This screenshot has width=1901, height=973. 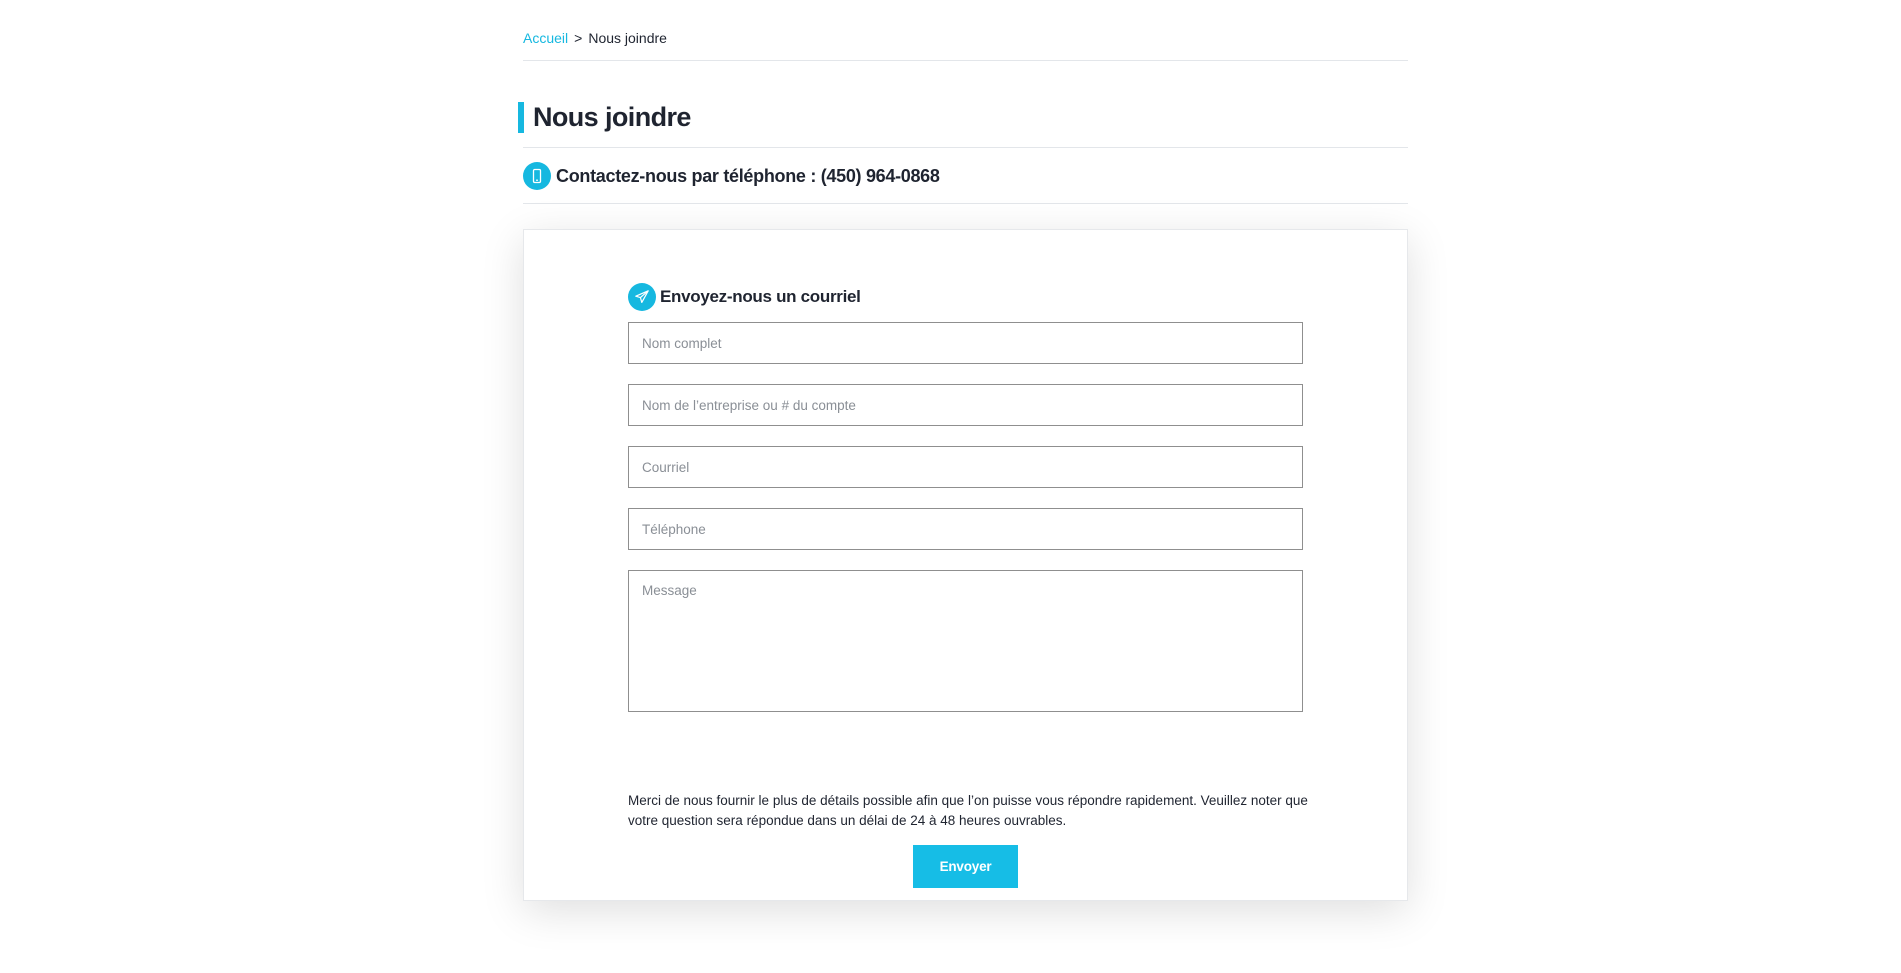 What do you see at coordinates (965, 60) in the screenshot?
I see `breadcrumb-divider` at bounding box center [965, 60].